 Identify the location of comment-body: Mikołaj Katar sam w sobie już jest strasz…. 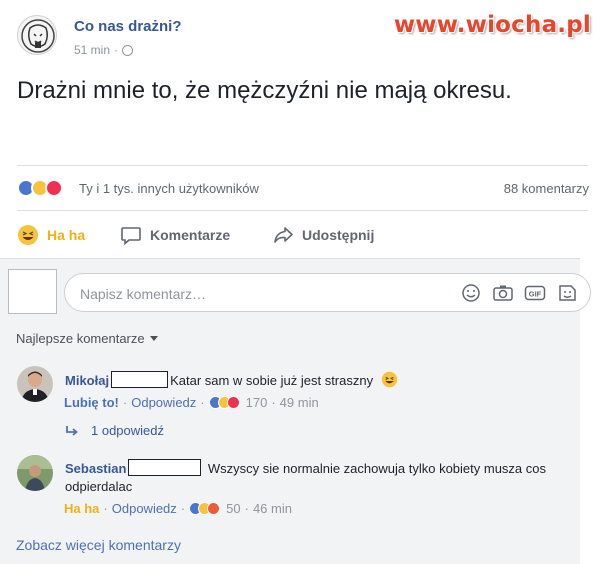
(320, 380).